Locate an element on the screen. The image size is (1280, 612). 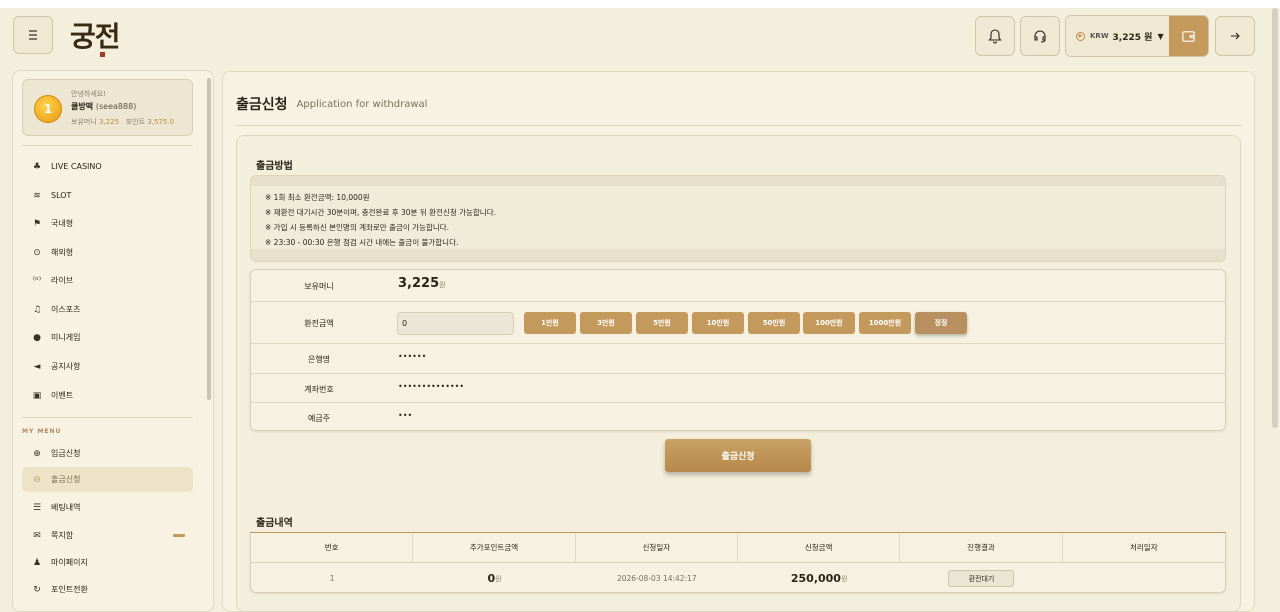
account-number-value: •••••••••••••• is located at coordinates (431, 386).